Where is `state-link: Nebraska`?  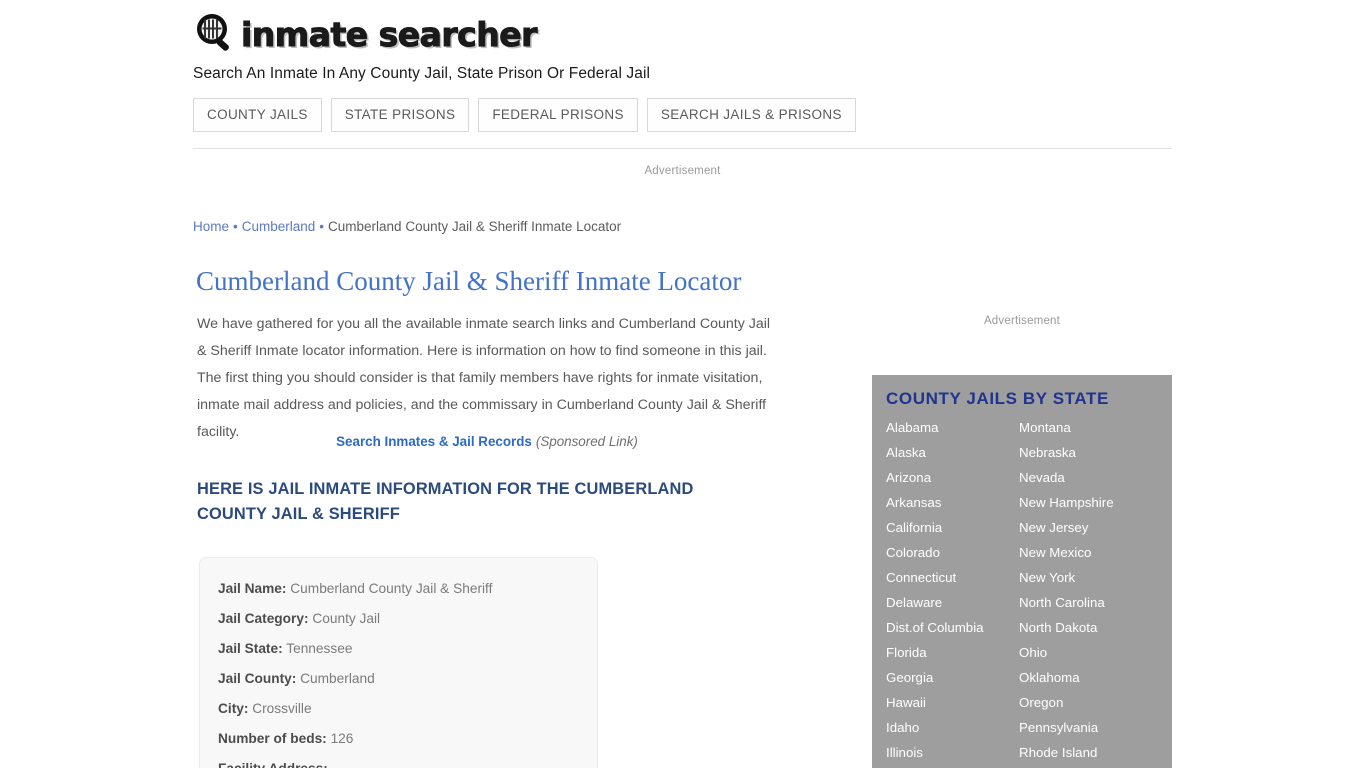
state-link: Nebraska is located at coordinates (1085, 452).